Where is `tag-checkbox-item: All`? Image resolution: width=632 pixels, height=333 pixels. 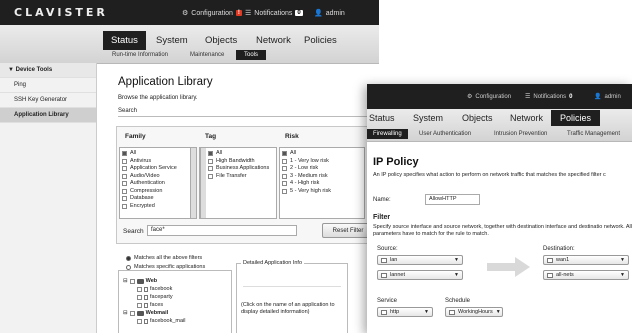
tag-checkbox-item: All is located at coordinates (241, 154).